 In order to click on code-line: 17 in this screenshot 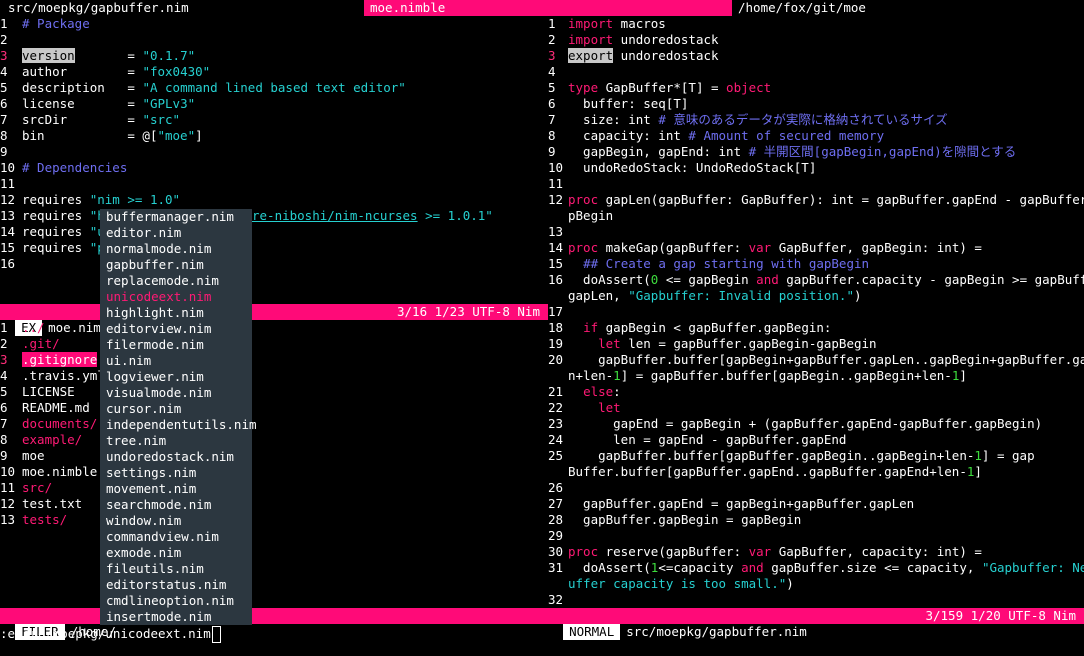, I will do `click(816, 312)`.